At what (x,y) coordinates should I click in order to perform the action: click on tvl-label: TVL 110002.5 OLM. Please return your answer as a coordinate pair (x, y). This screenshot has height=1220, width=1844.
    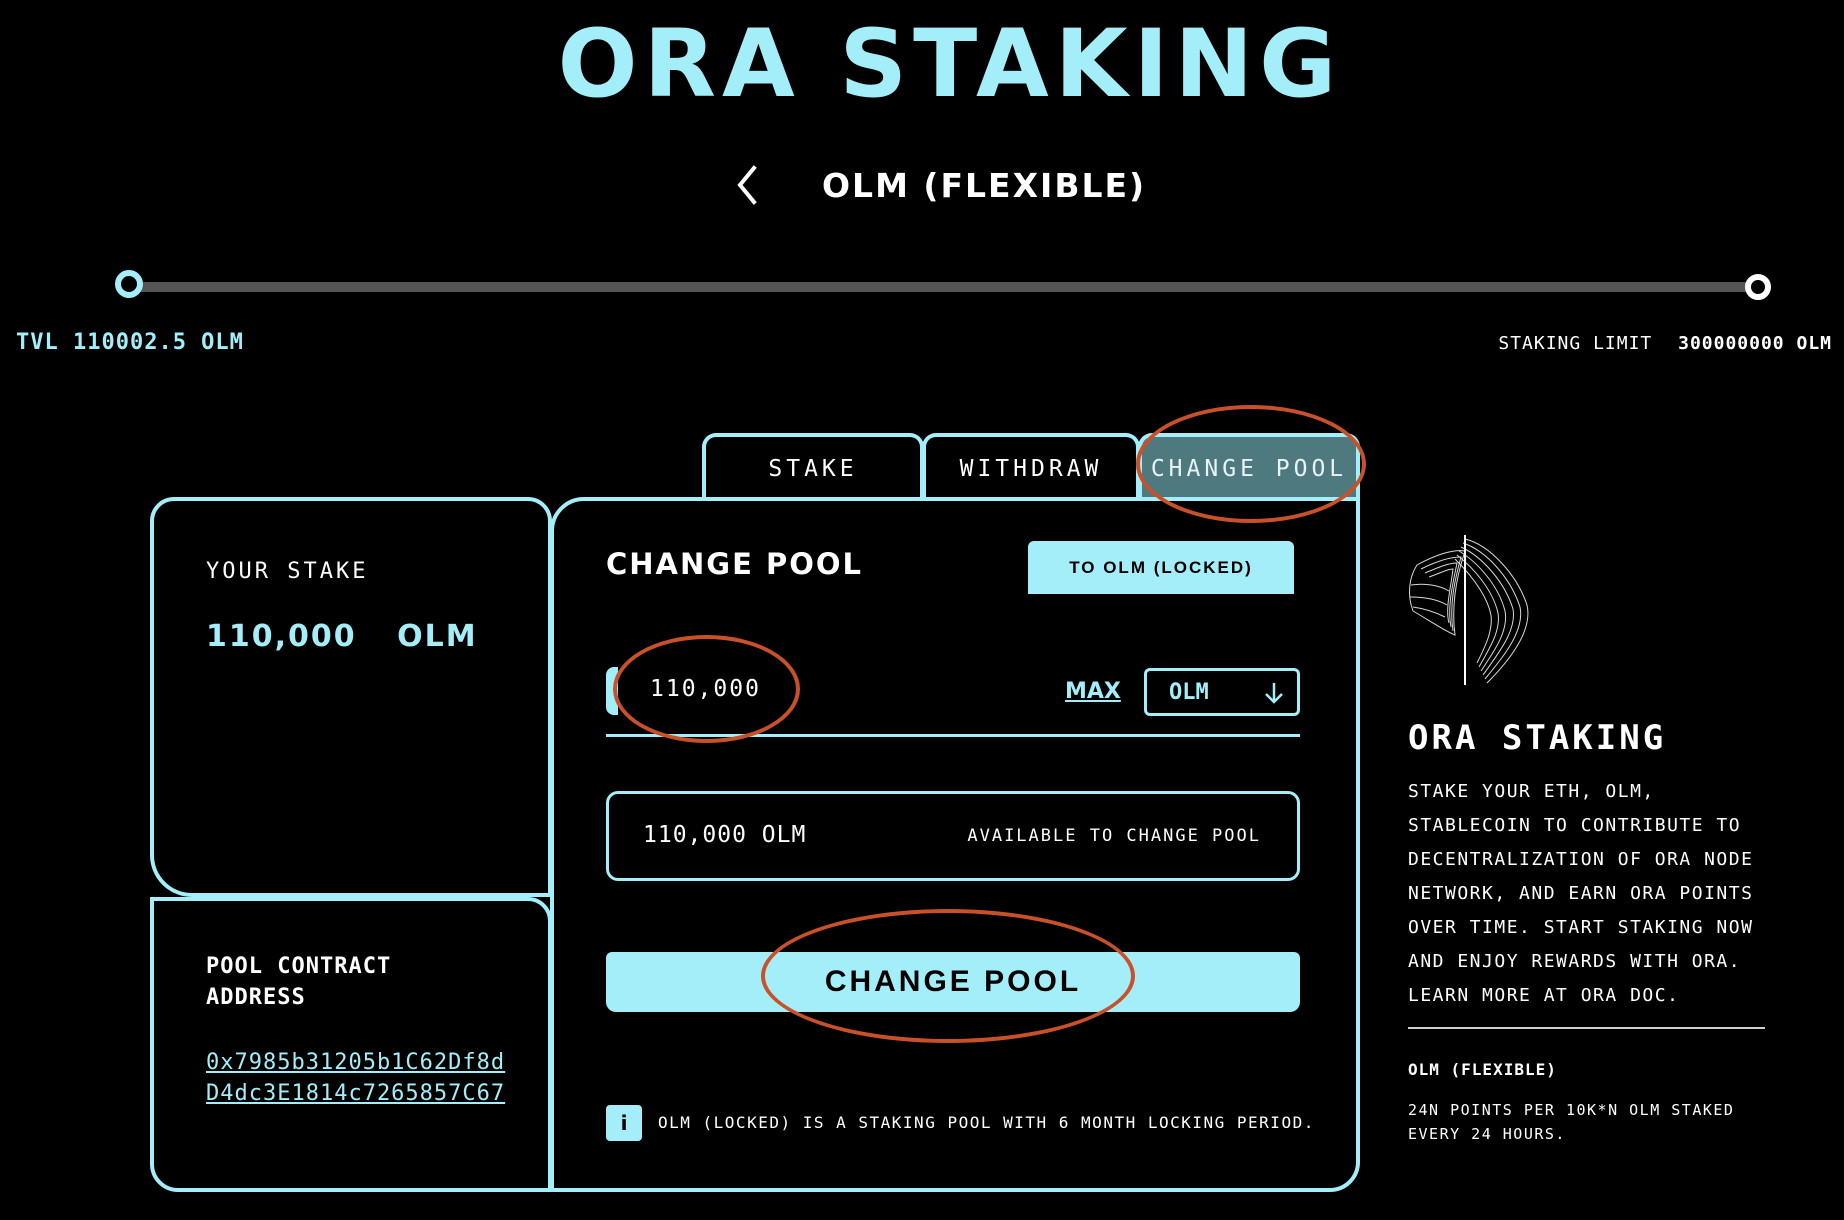
    Looking at the image, I should click on (130, 342).